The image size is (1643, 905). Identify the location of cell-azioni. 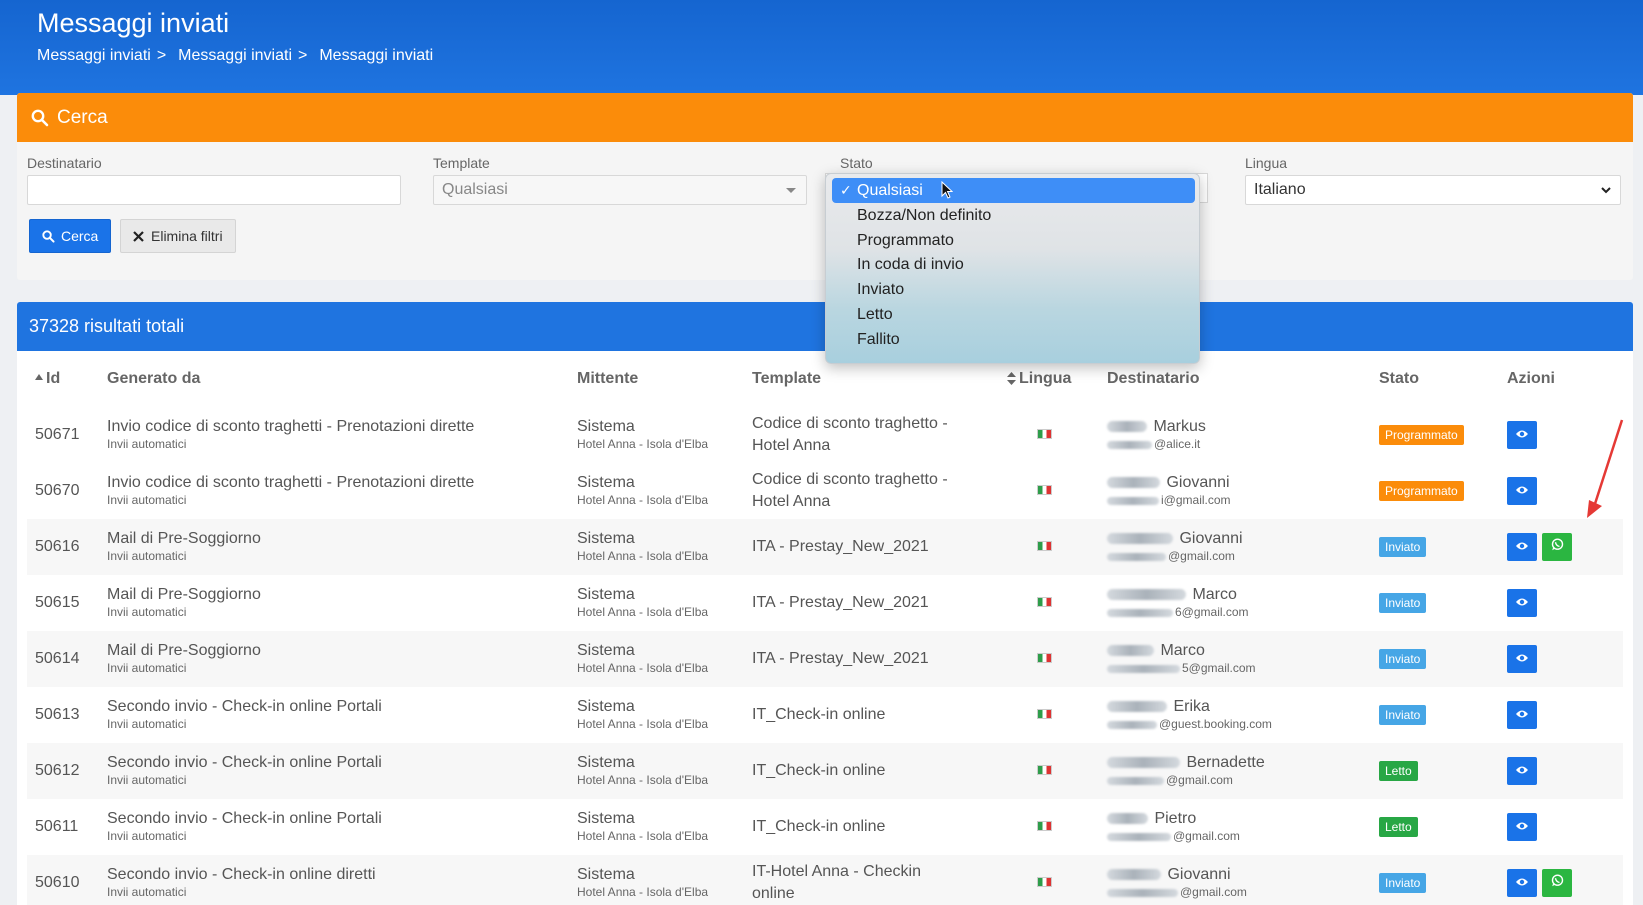
(1565, 603).